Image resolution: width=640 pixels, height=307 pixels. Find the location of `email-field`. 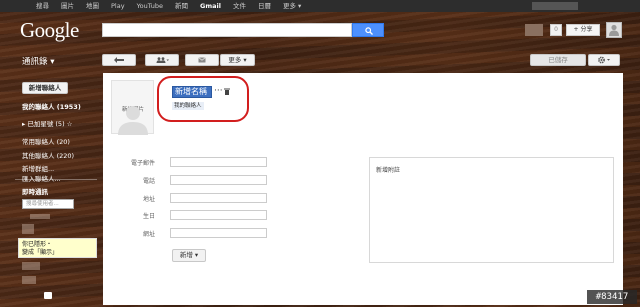

email-field is located at coordinates (218, 162).